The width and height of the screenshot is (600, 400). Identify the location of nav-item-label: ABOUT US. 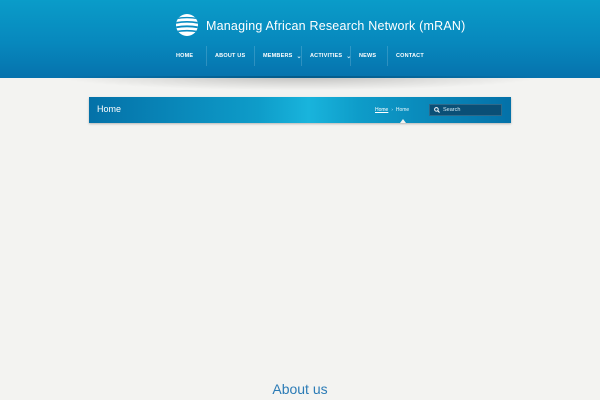
(230, 56).